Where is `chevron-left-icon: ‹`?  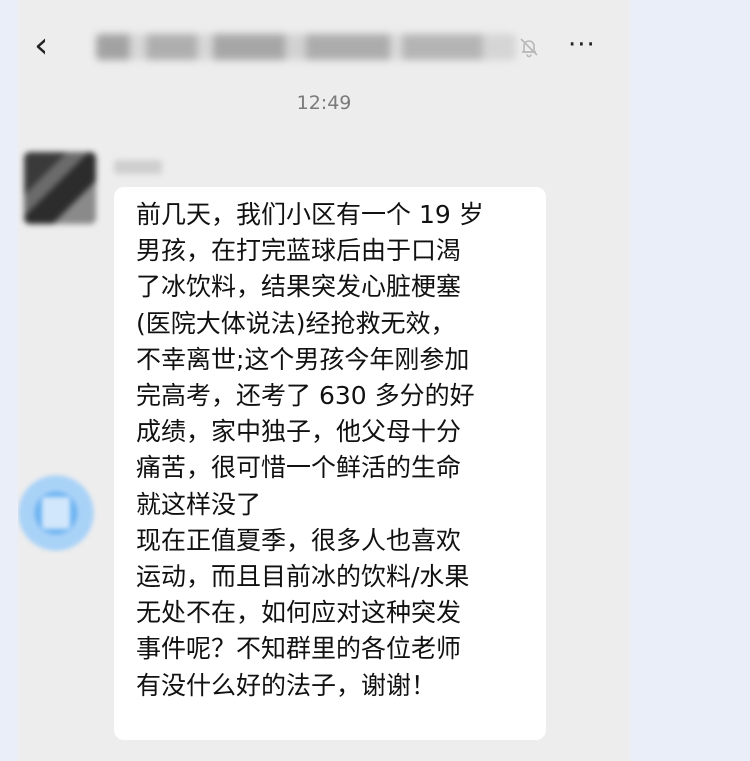
chevron-left-icon: ‹ is located at coordinates (41, 45).